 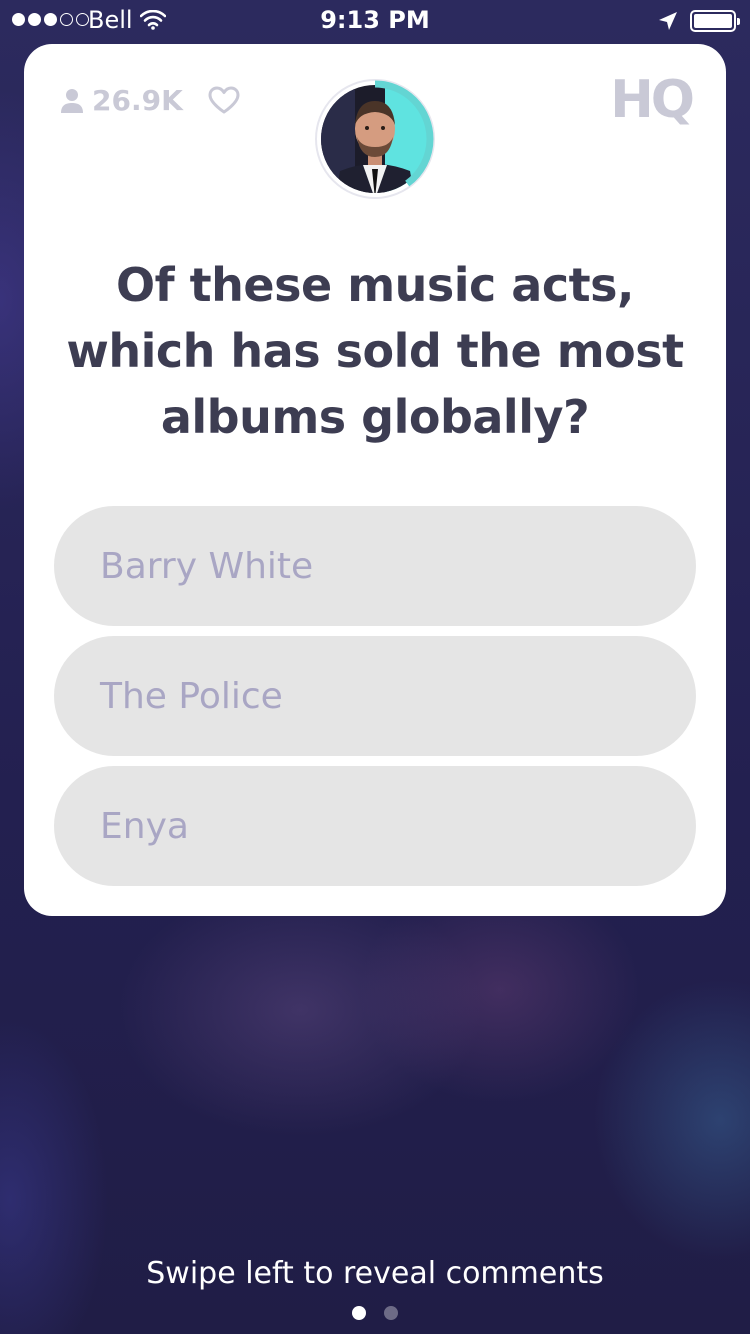 I want to click on swipe-hint: Swipe left to reveal comments, so click(x=375, y=1273).